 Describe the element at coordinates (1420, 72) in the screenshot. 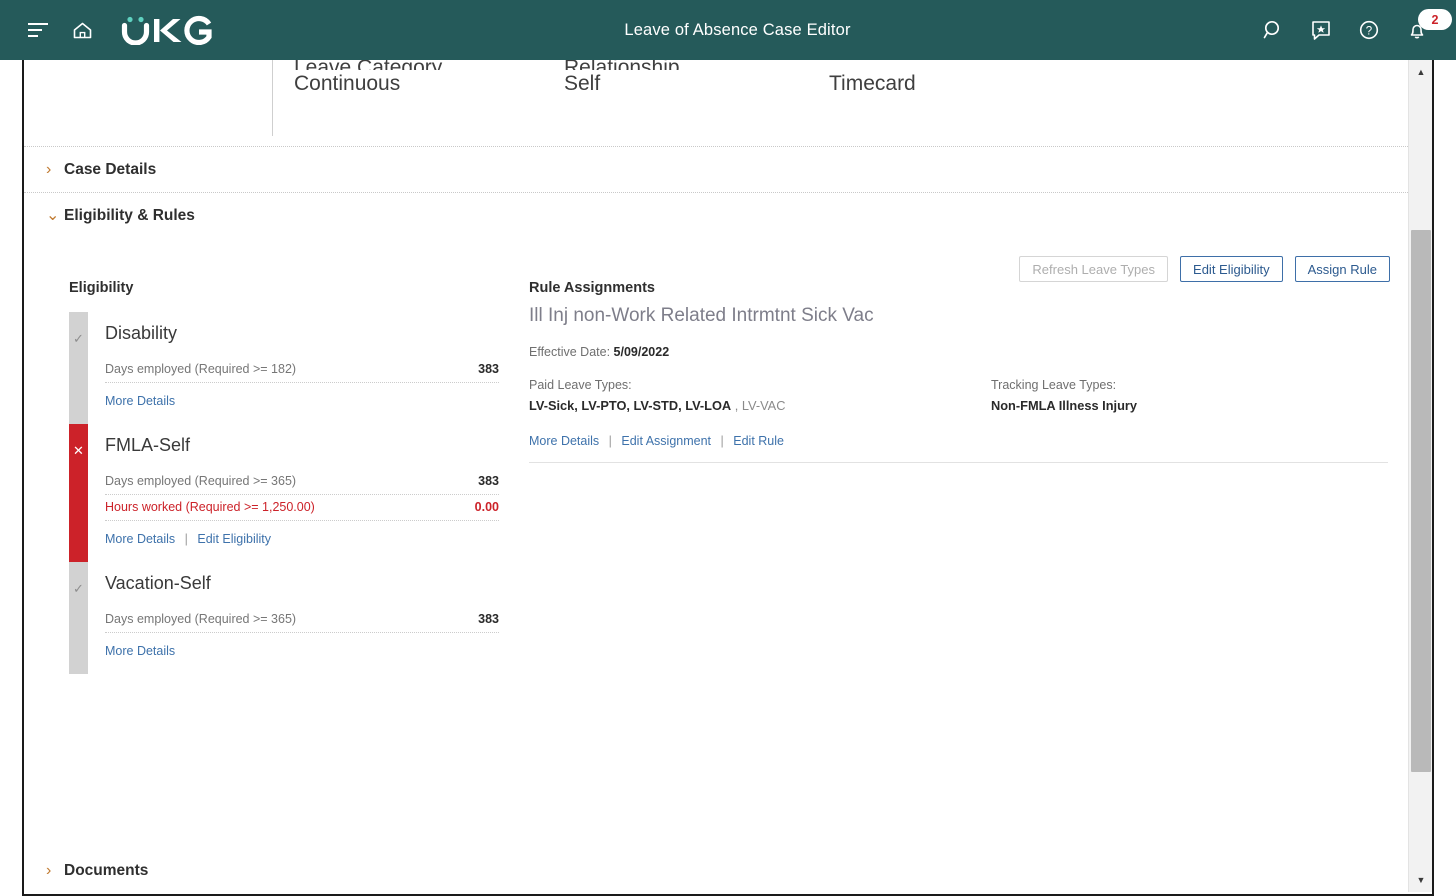

I see `scroll-up-arrow-icon: ▲` at that location.